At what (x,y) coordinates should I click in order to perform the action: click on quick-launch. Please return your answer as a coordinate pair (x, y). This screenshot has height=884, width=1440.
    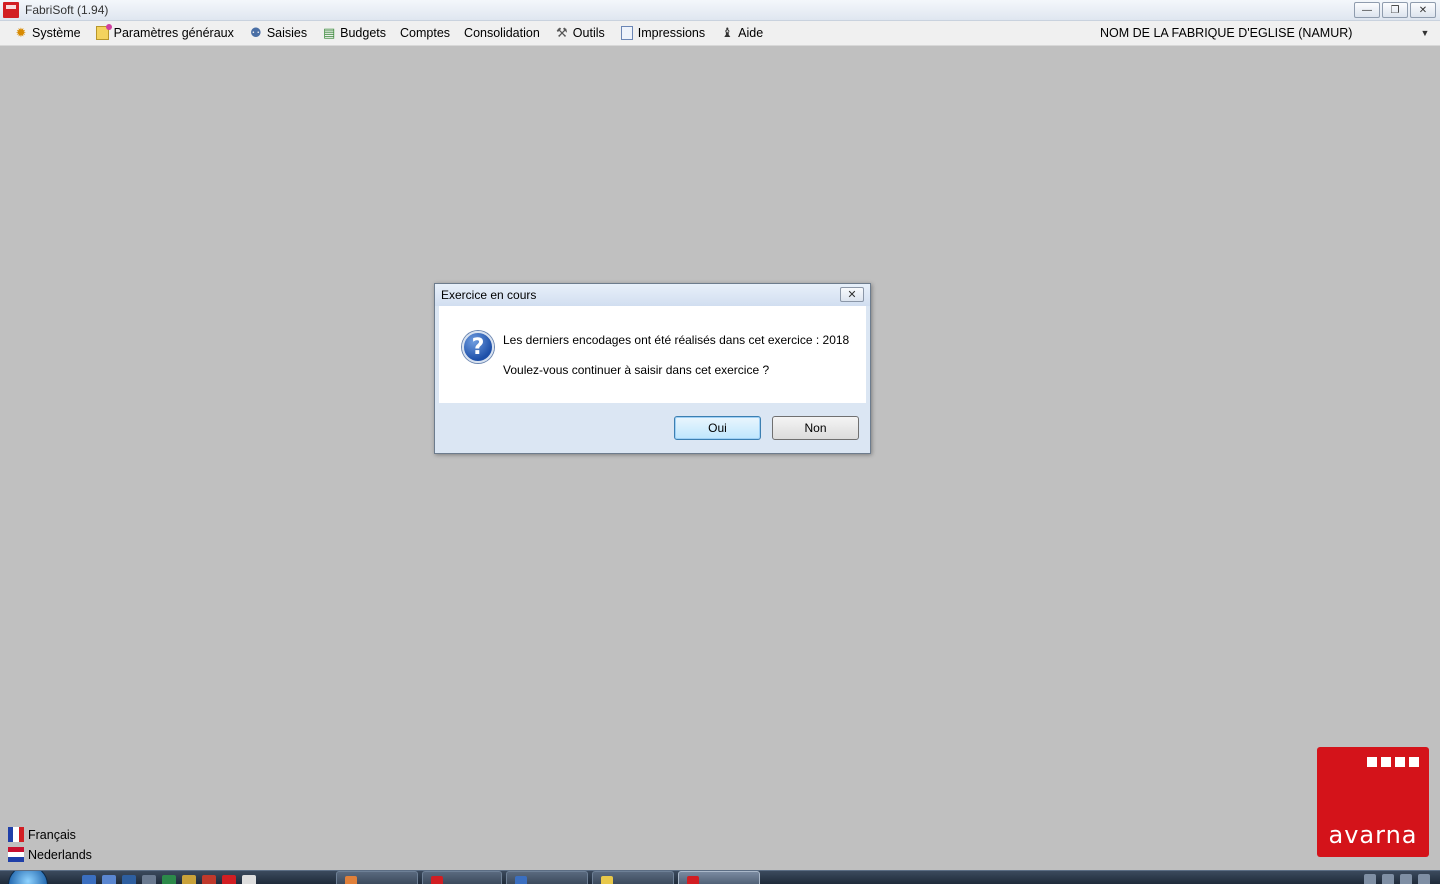
    Looking at the image, I should click on (169, 879).